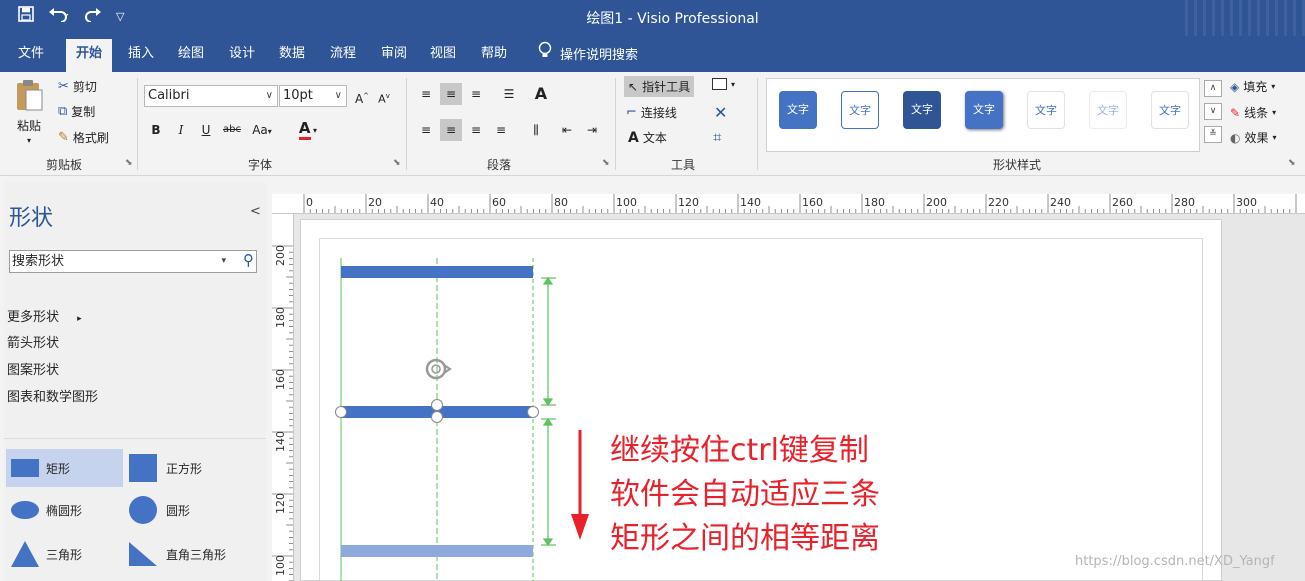  Describe the element at coordinates (44, 315) in the screenshot. I see `more-shapes-item: 更多形状 ▸` at that location.